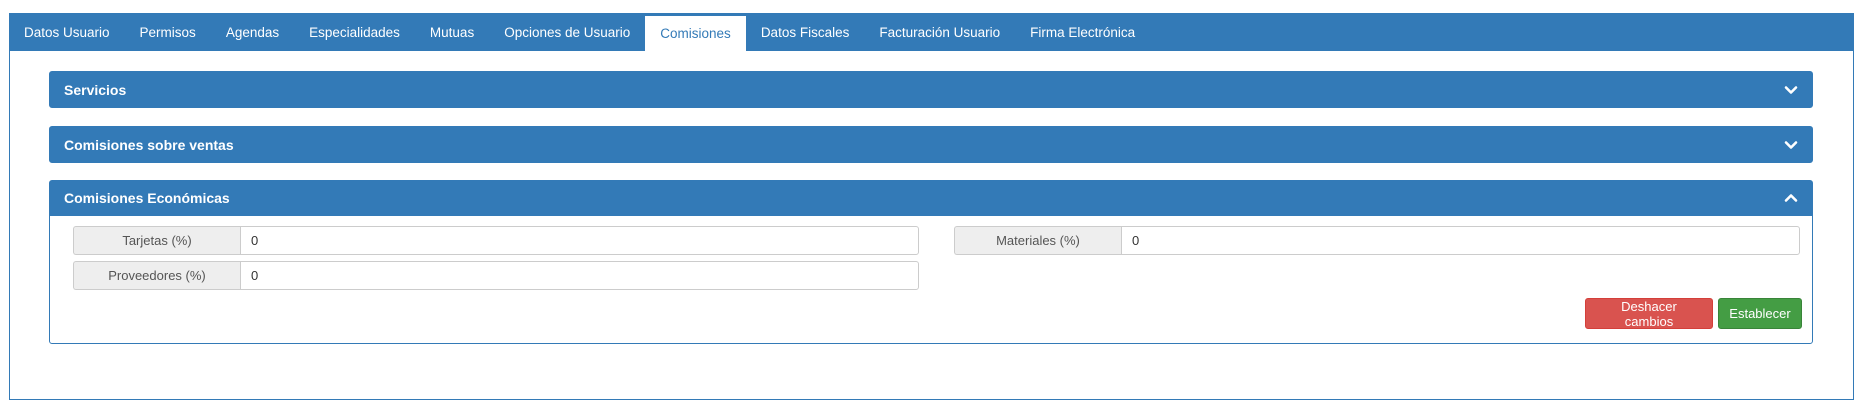  What do you see at coordinates (695, 33) in the screenshot?
I see `tab-comisiones: Comisiones` at bounding box center [695, 33].